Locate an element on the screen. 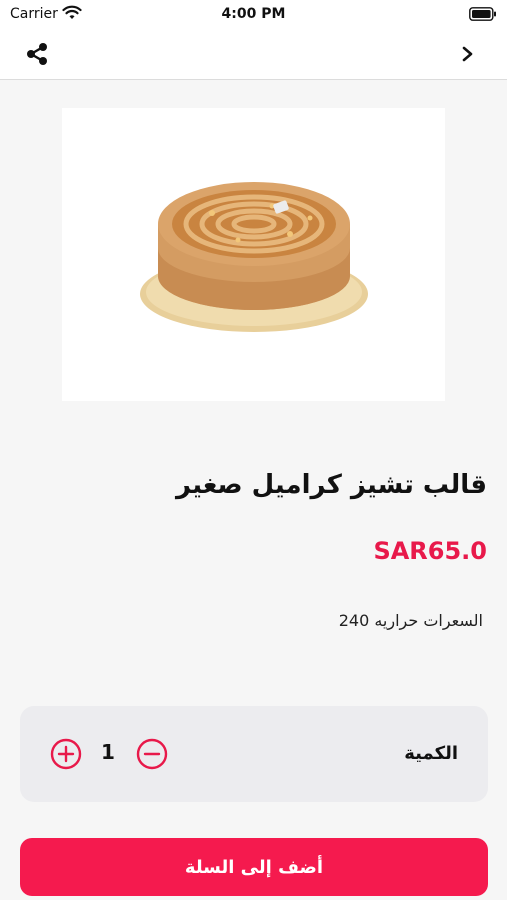 The width and height of the screenshot is (507, 900). status-time: 4:00 PM is located at coordinates (253, 14).